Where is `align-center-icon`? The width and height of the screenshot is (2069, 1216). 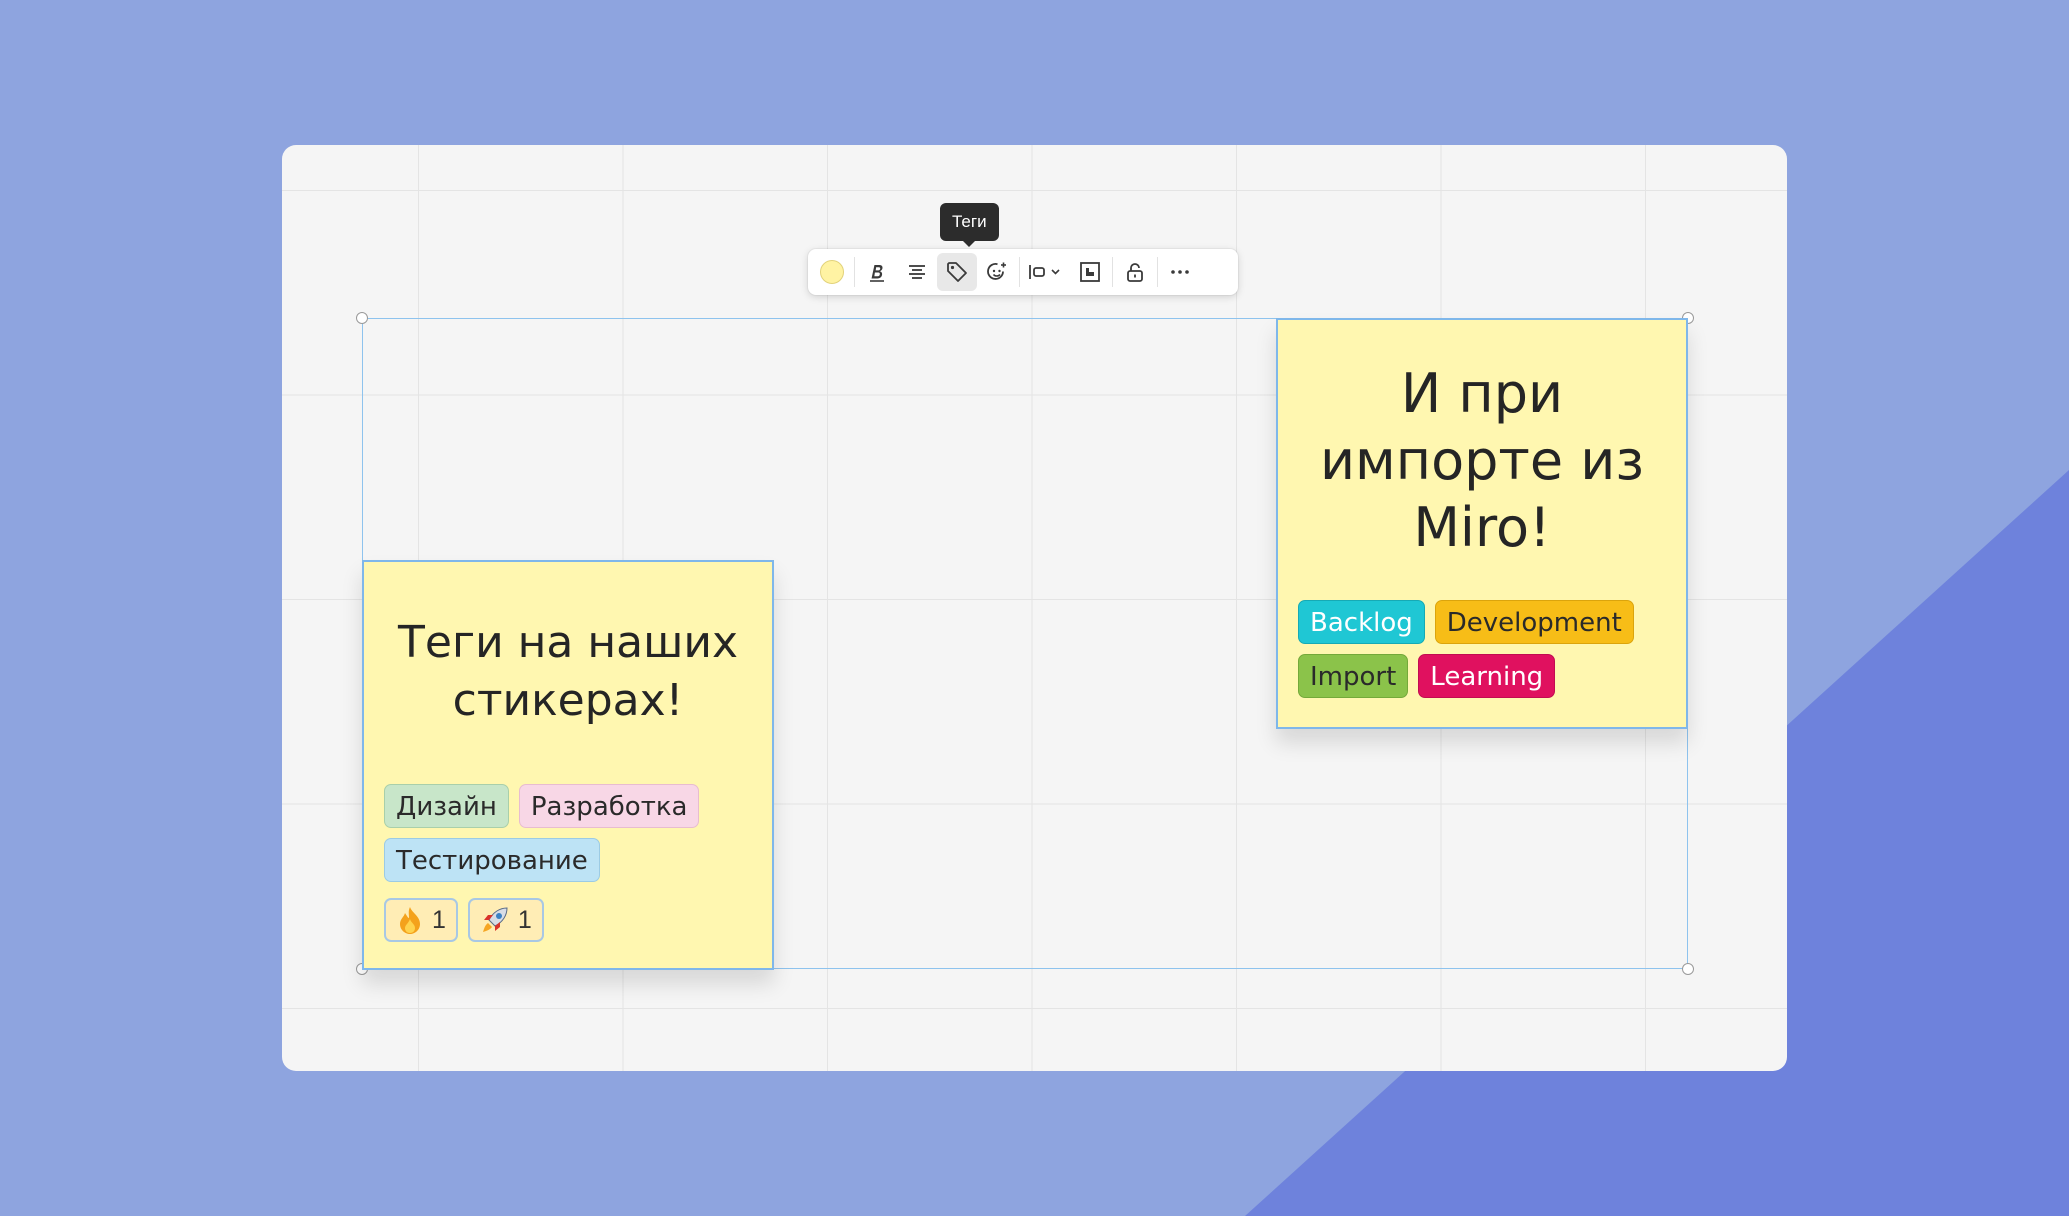 align-center-icon is located at coordinates (917, 272).